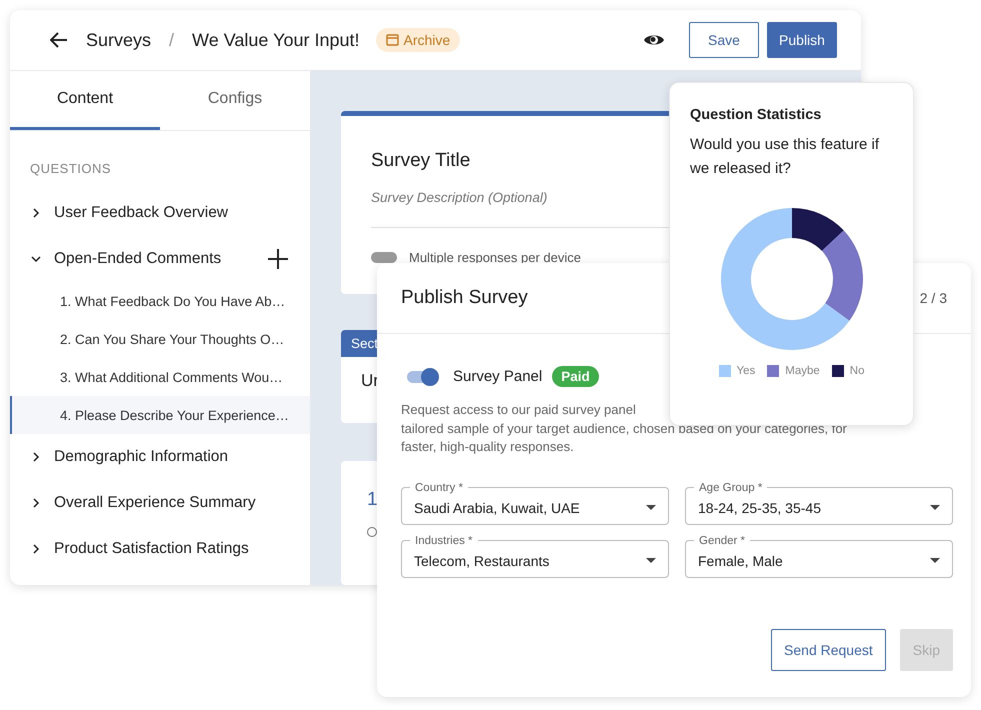 The image size is (981, 710). Describe the element at coordinates (278, 259) in the screenshot. I see `add-icon` at that location.